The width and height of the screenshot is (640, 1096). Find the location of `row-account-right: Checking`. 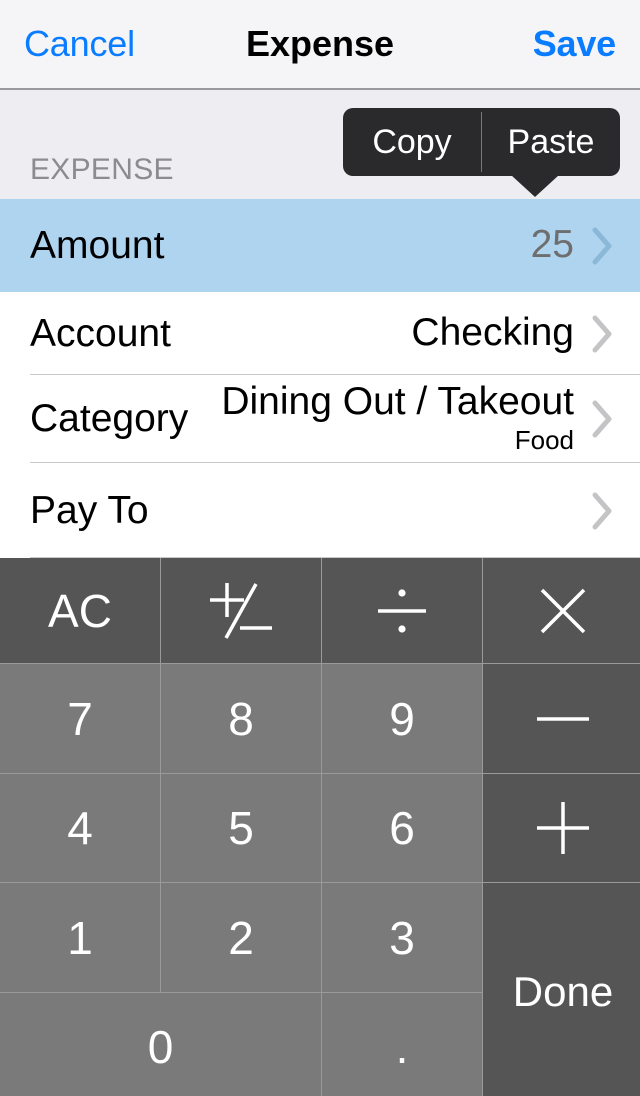

row-account-right: Checking is located at coordinates (514, 334).